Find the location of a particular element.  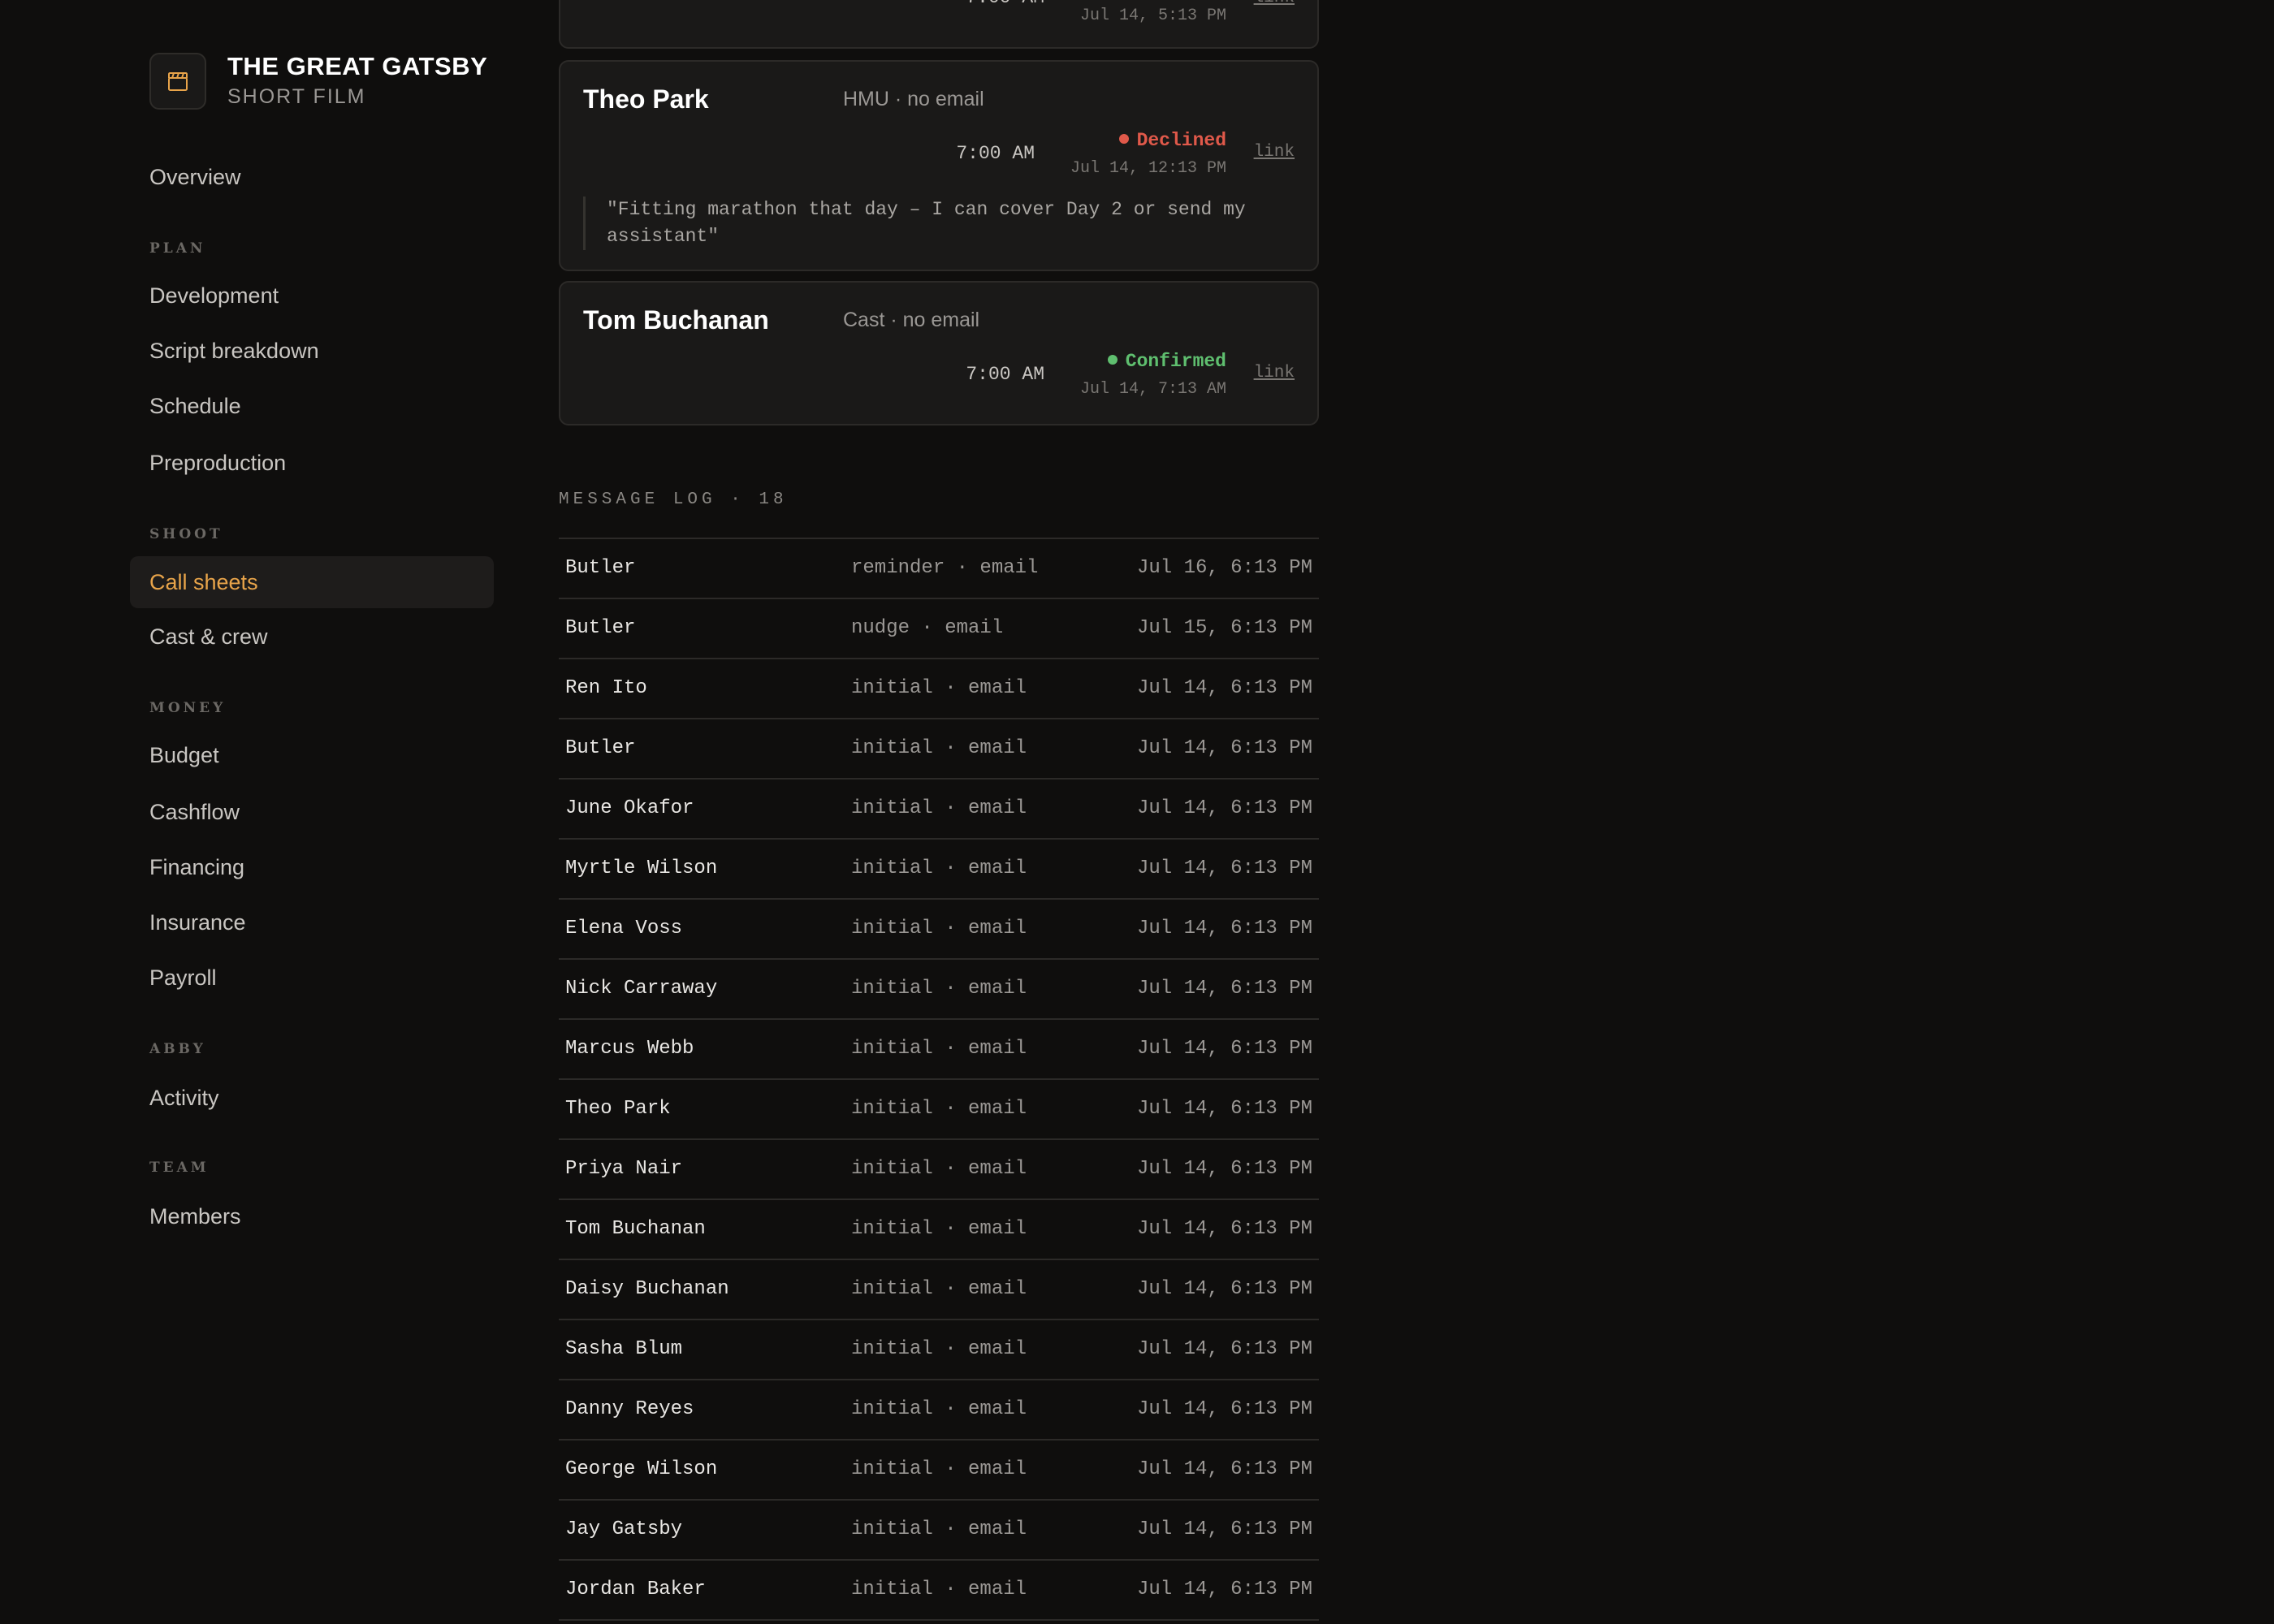

message-log-row: Elena Voss initial · email Jul 14, 6:13 PM is located at coordinates (939, 930).